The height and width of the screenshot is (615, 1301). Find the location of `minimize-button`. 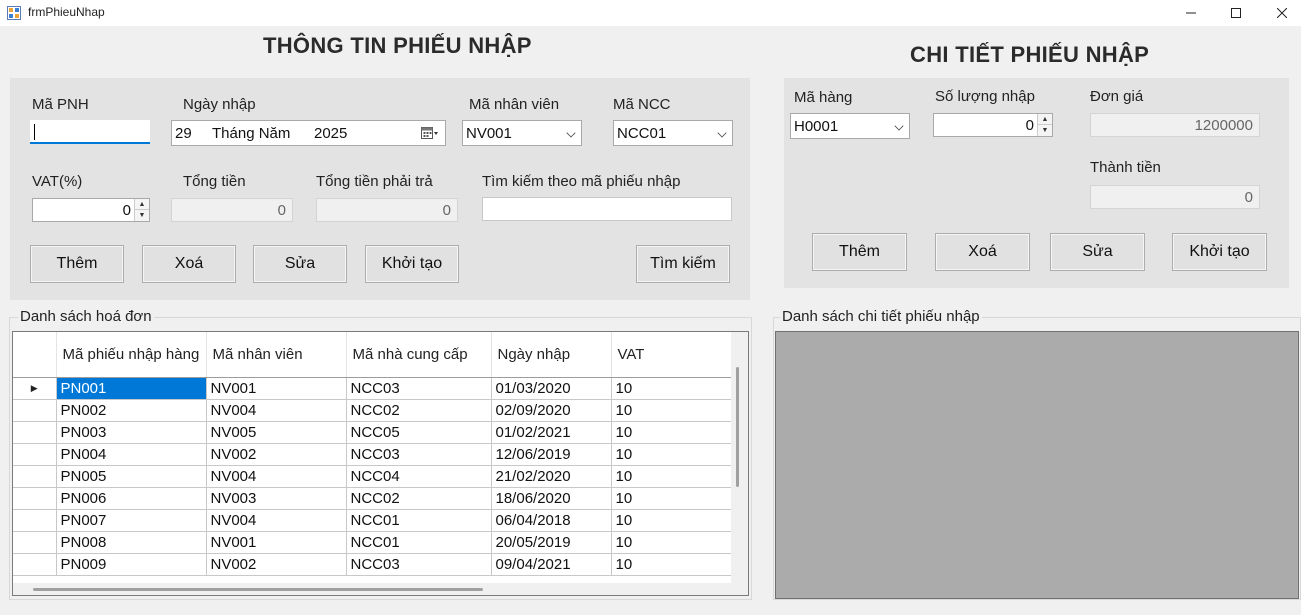

minimize-button is located at coordinates (1191, 13).